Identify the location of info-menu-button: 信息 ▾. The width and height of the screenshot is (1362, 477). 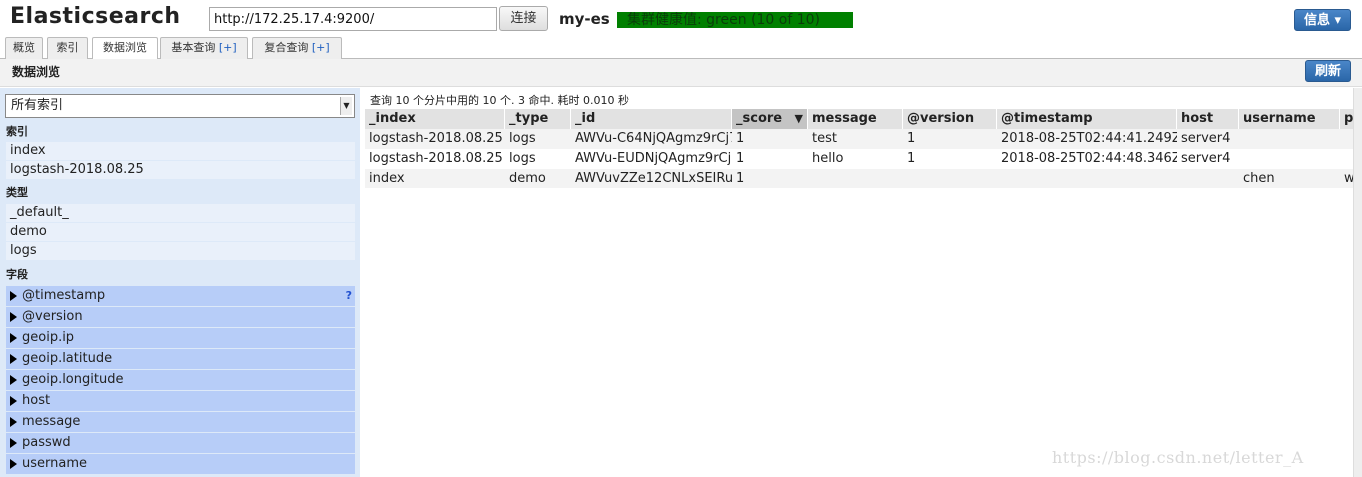
(1322, 20).